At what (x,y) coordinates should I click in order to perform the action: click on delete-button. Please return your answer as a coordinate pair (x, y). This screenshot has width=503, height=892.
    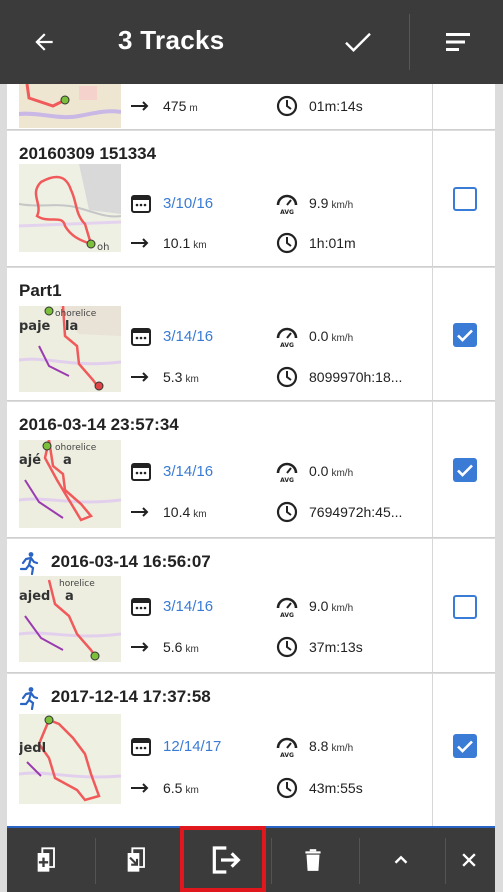
    Looking at the image, I should click on (313, 860).